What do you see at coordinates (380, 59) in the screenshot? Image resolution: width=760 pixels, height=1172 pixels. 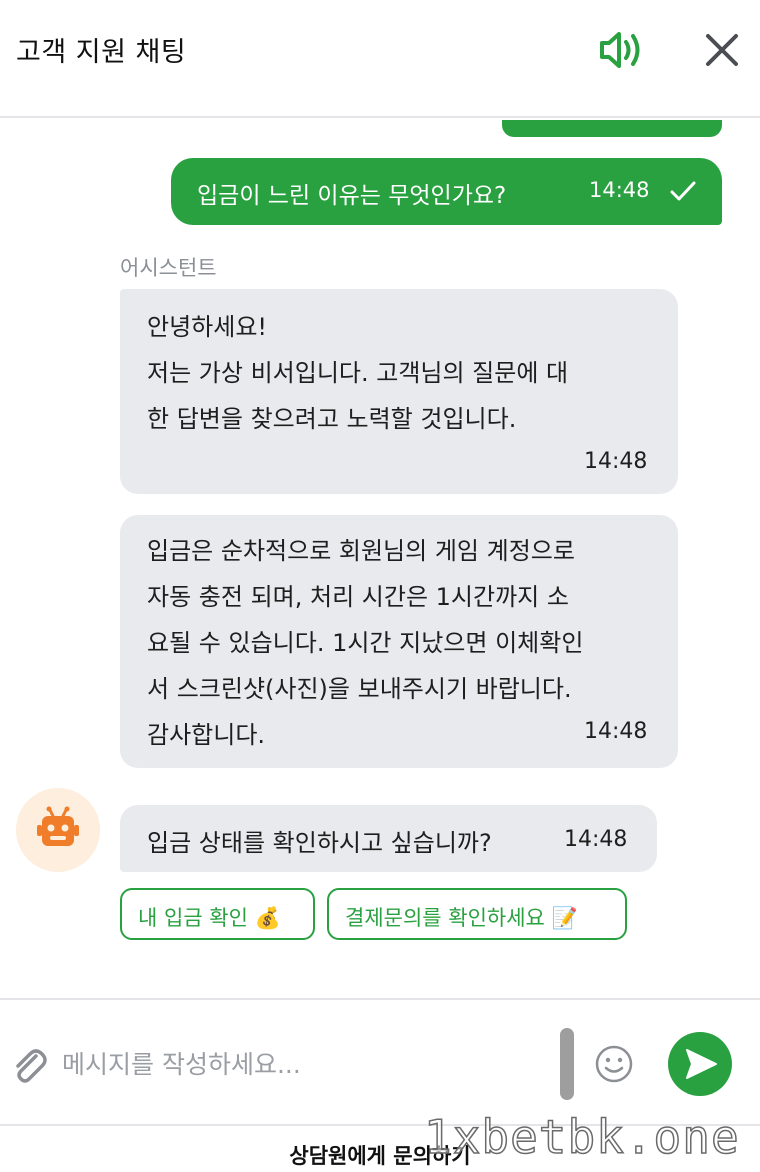 I see `chat-header: 고객 지원 채팅` at bounding box center [380, 59].